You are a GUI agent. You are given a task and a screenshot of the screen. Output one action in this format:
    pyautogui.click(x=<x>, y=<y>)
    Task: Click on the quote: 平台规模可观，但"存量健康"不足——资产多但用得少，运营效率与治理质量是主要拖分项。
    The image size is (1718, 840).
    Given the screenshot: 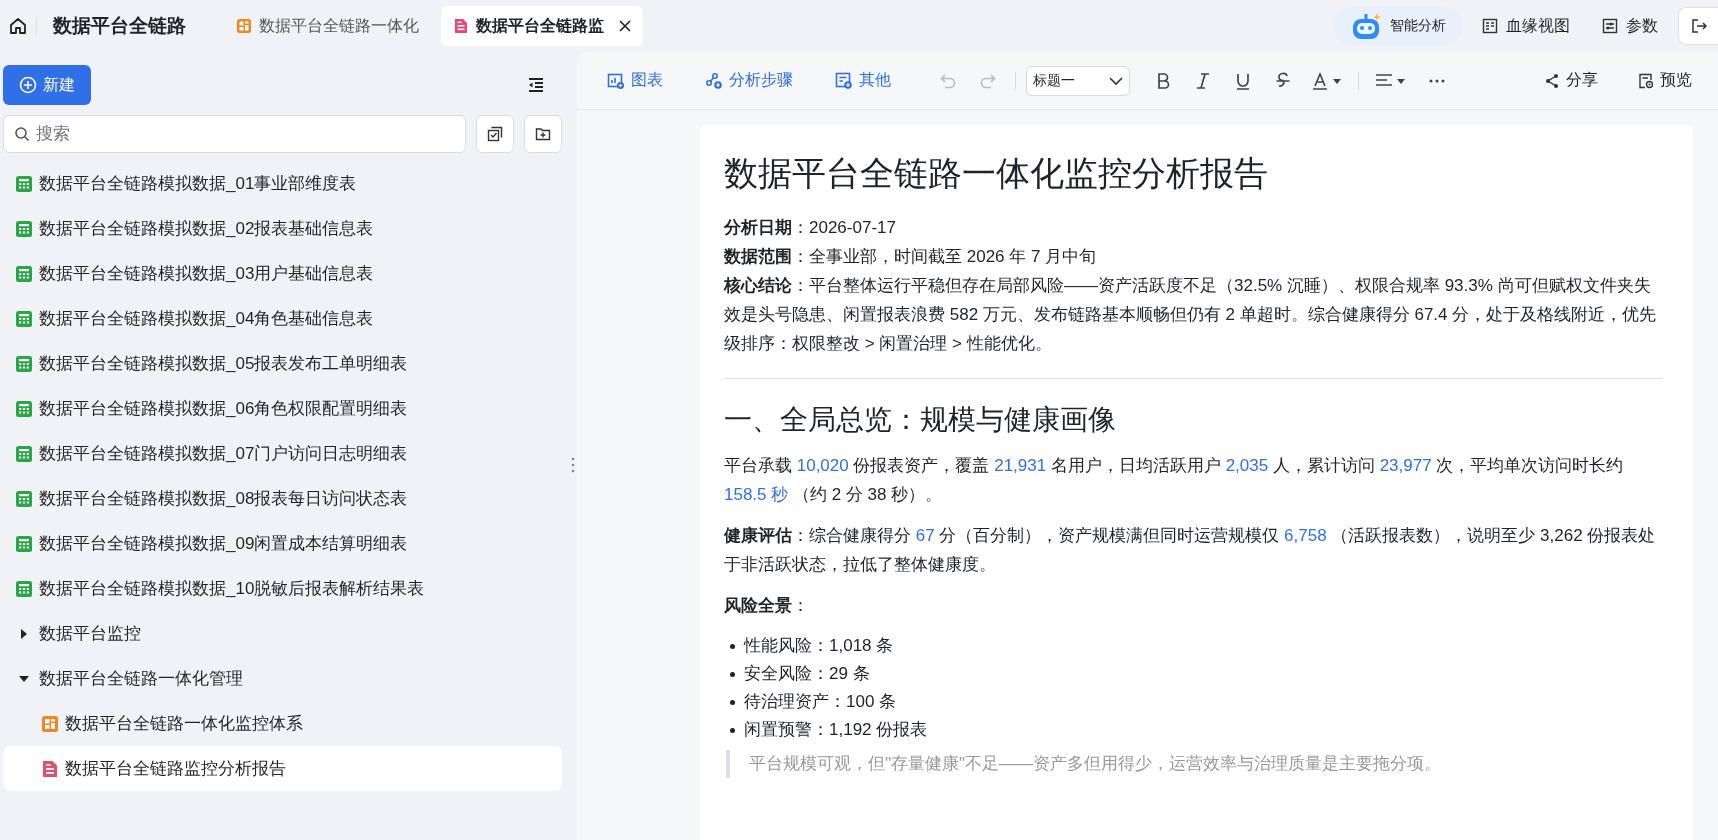 What is the action you would take?
    pyautogui.click(x=1194, y=764)
    